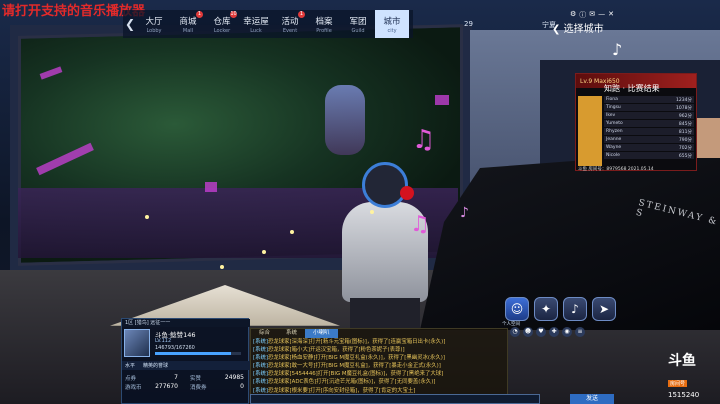  I want to click on nav-label: 军团, so click(358, 21).